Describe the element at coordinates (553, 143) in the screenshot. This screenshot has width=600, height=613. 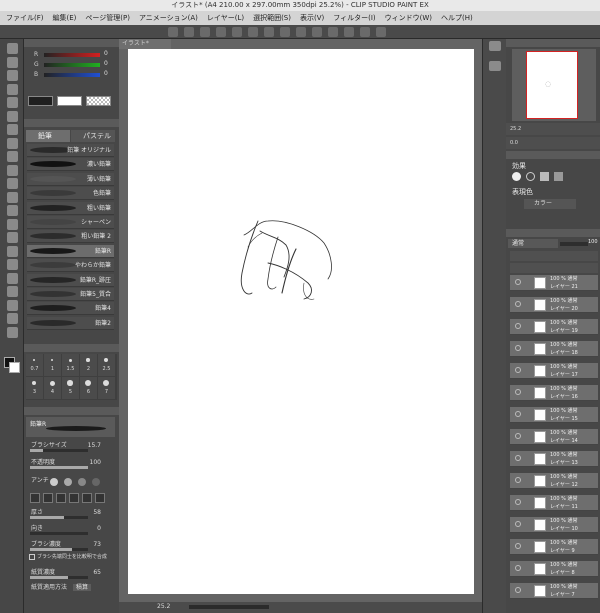
I see `navigator-rotation-controls: 0.0` at that location.